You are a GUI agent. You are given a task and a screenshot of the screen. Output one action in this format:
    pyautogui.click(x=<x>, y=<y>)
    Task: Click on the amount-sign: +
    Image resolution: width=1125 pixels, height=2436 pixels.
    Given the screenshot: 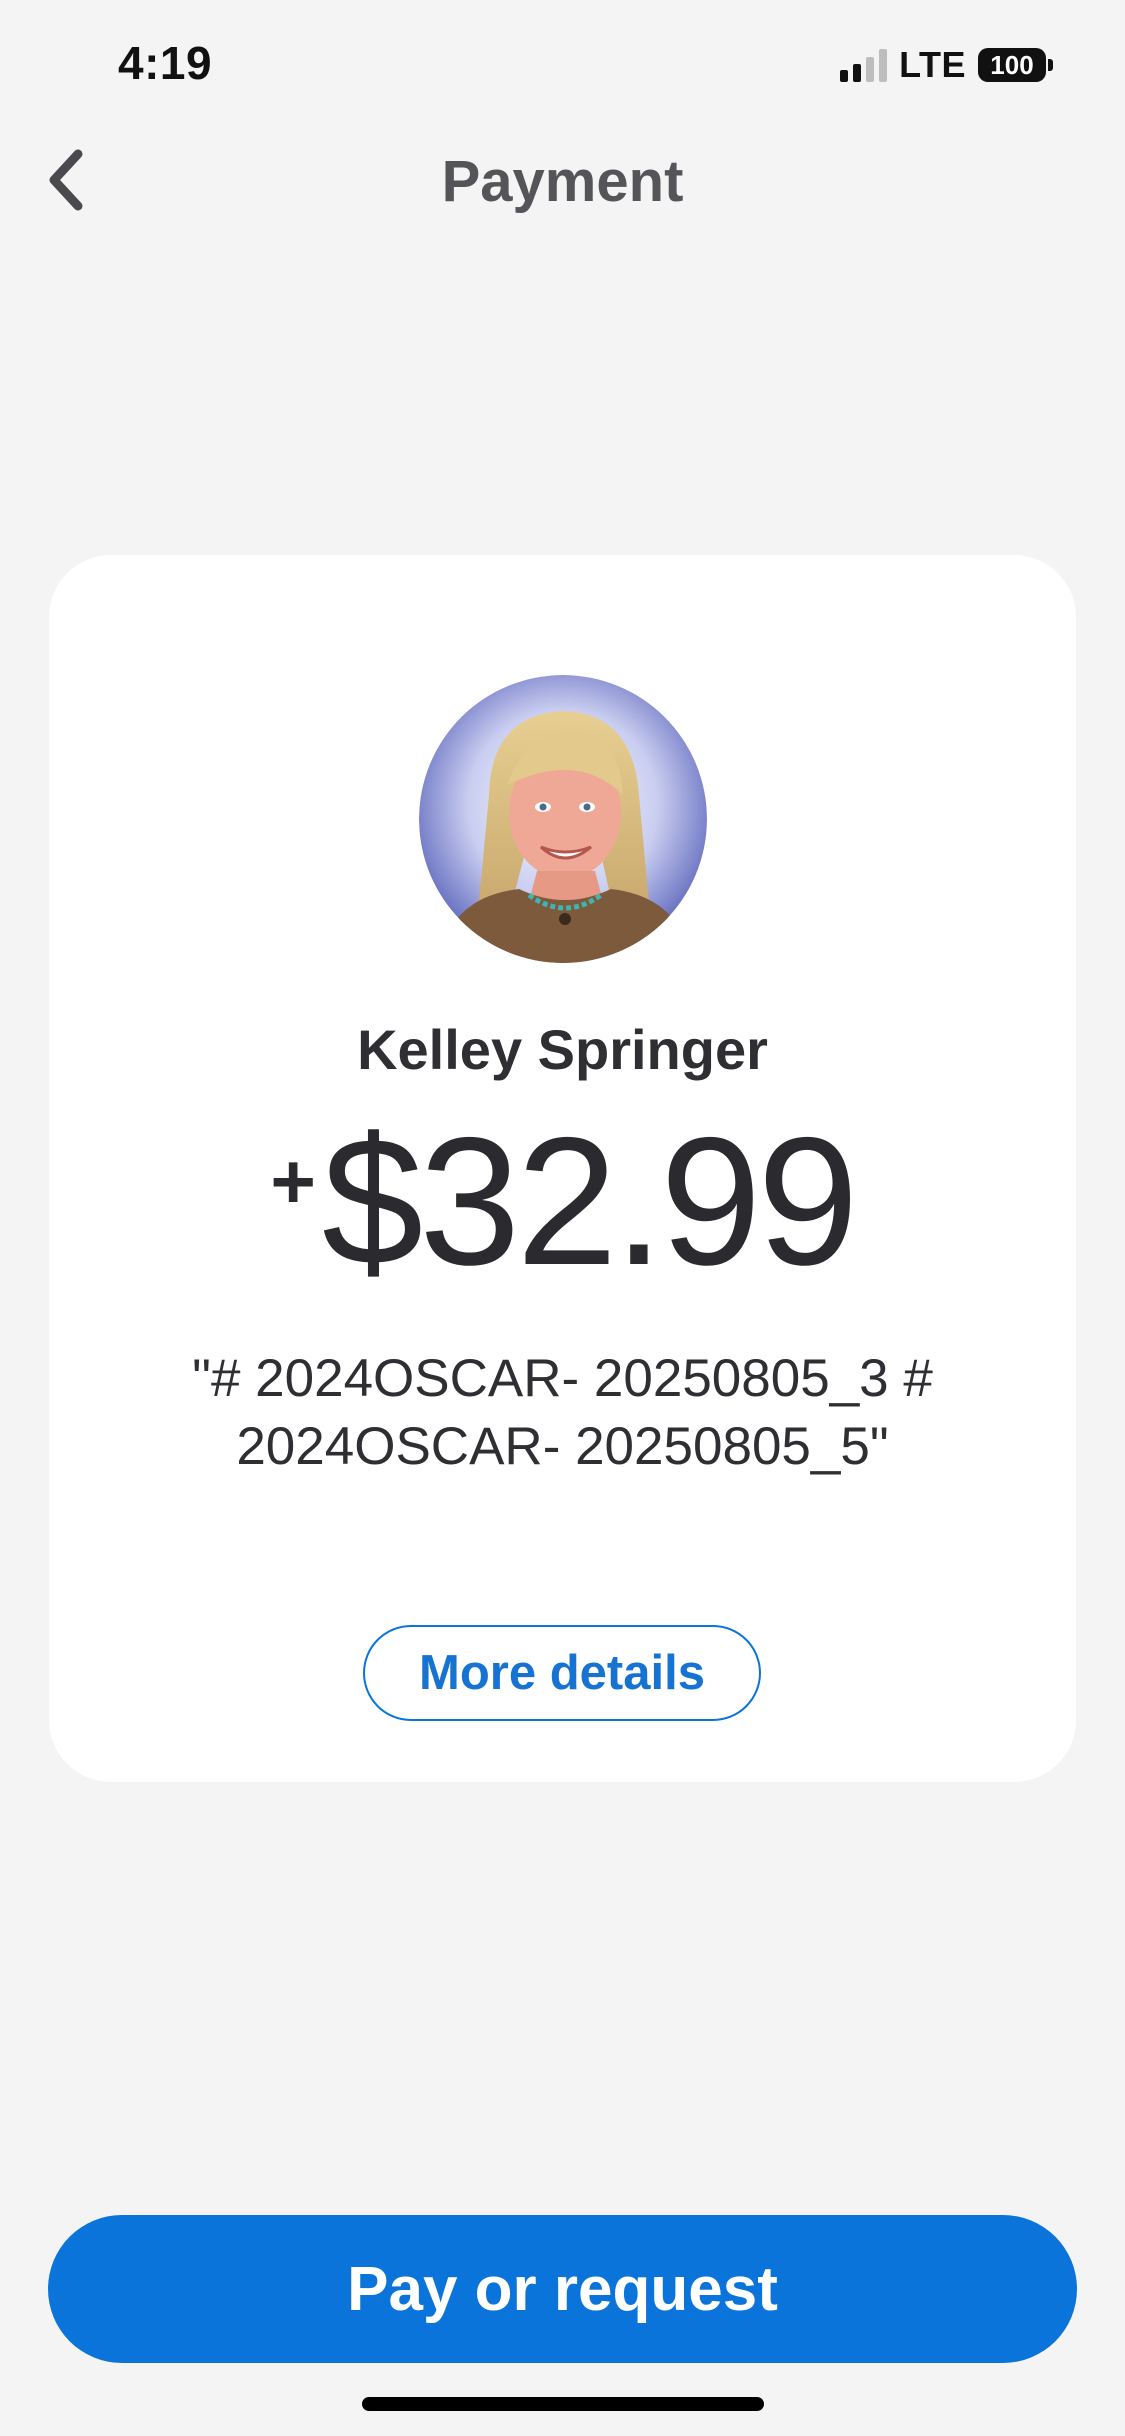 What is the action you would take?
    pyautogui.click(x=293, y=1181)
    